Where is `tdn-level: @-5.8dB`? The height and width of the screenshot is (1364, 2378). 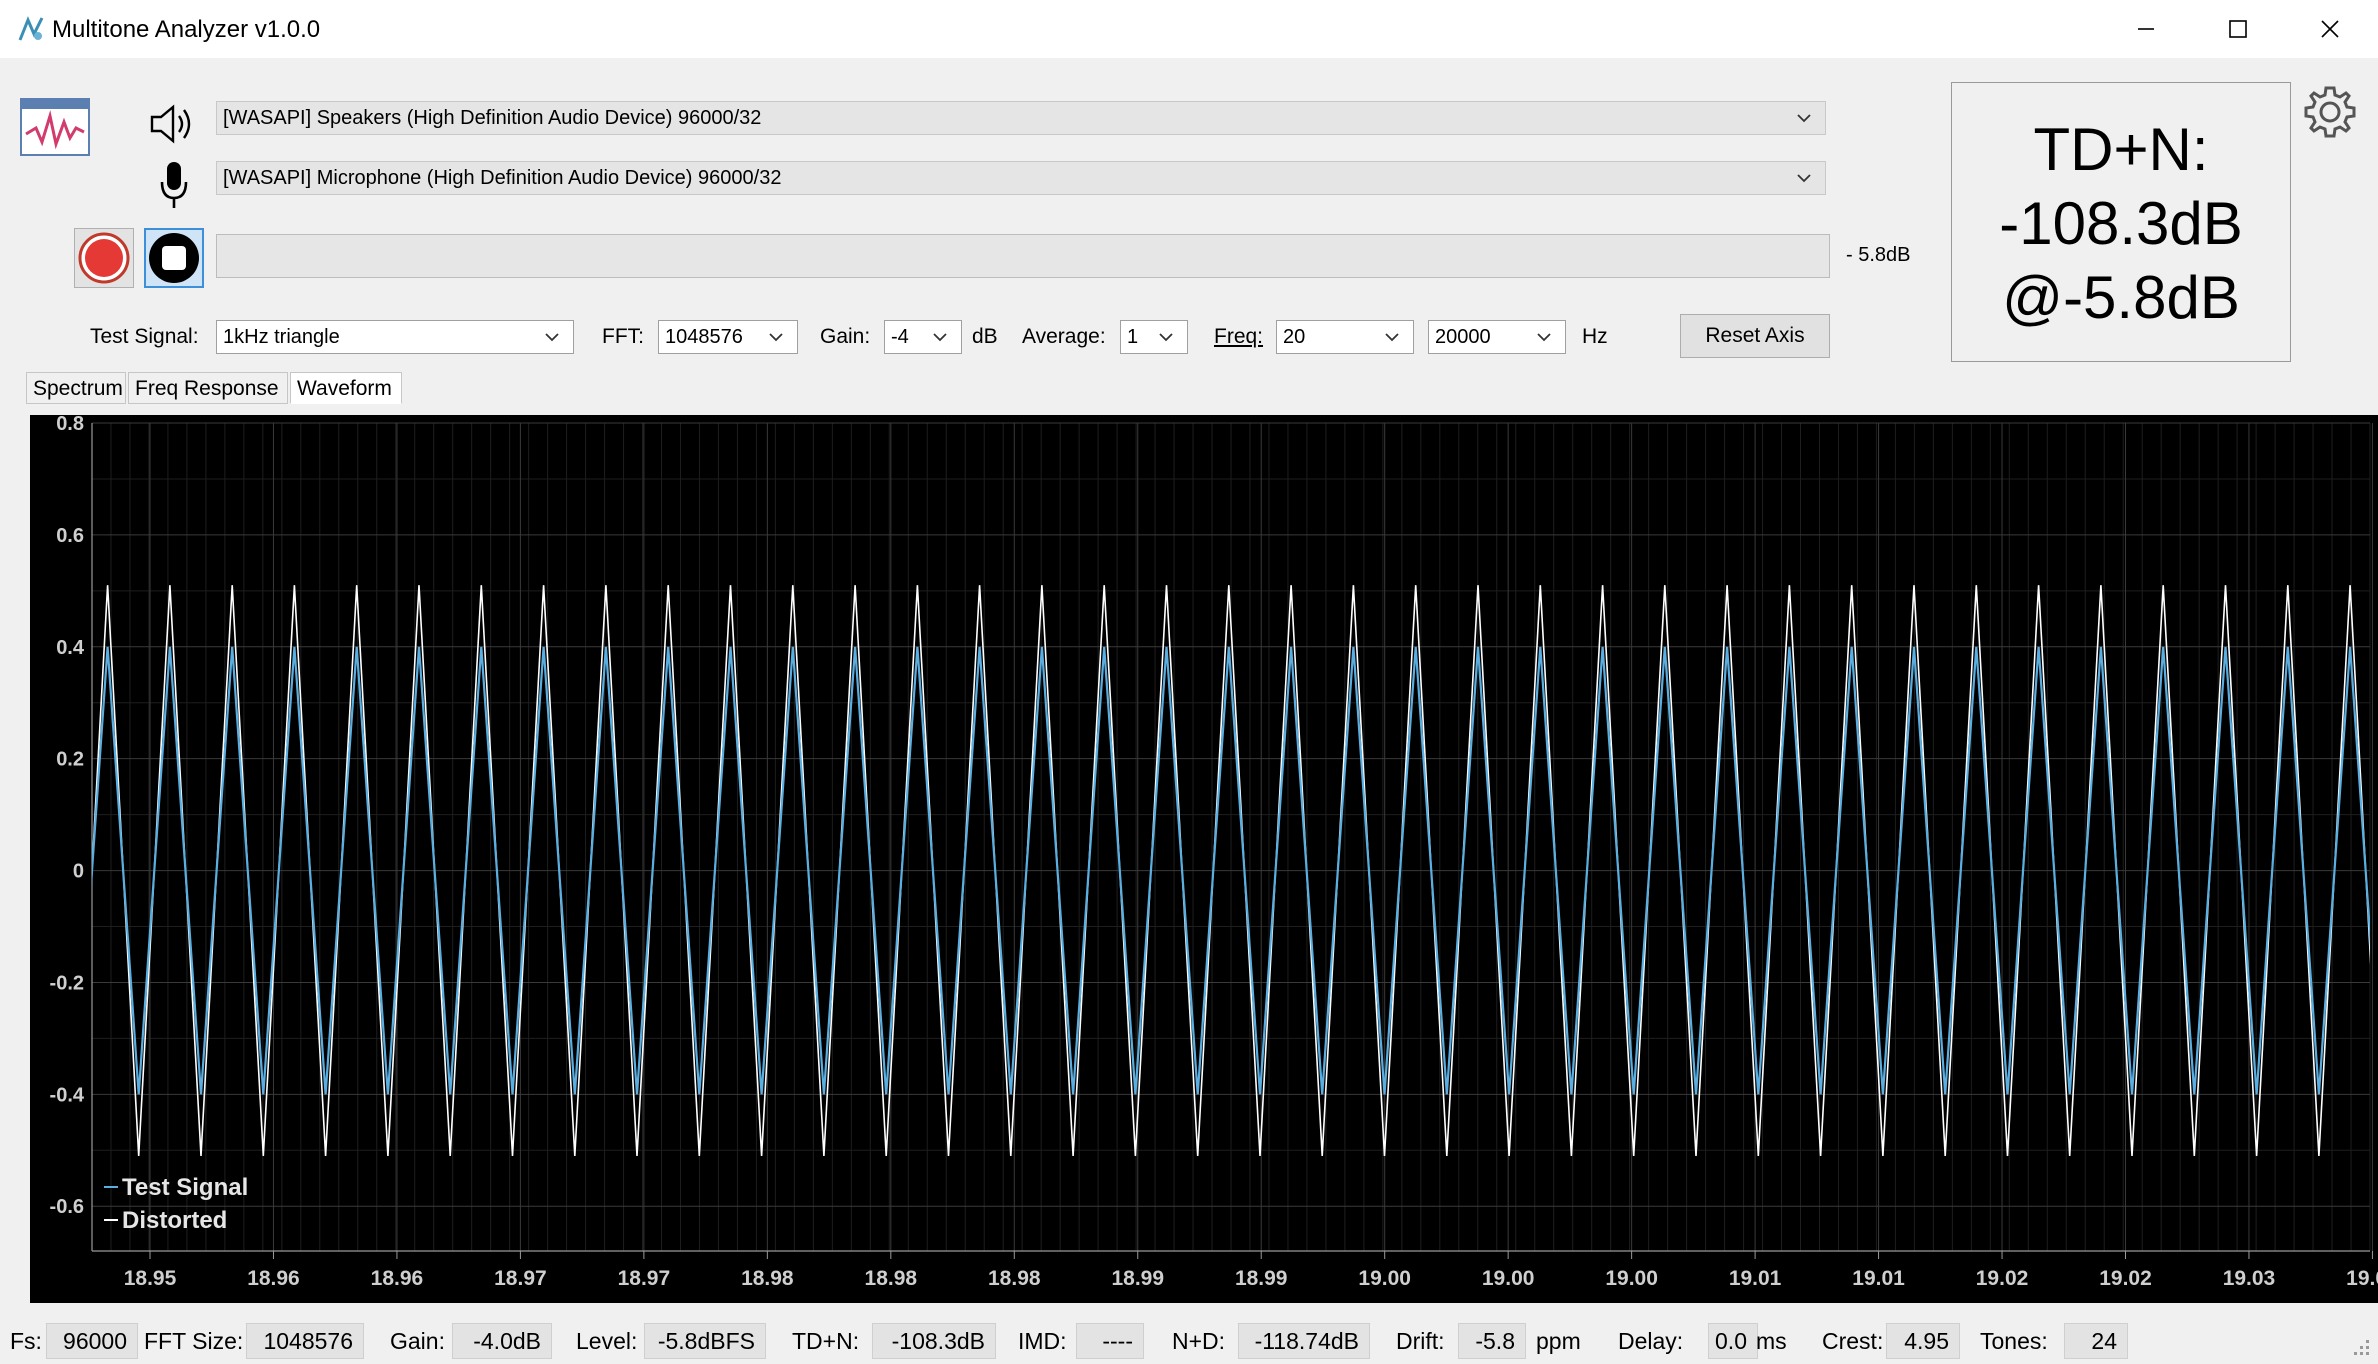
tdn-level: @-5.8dB is located at coordinates (2121, 297).